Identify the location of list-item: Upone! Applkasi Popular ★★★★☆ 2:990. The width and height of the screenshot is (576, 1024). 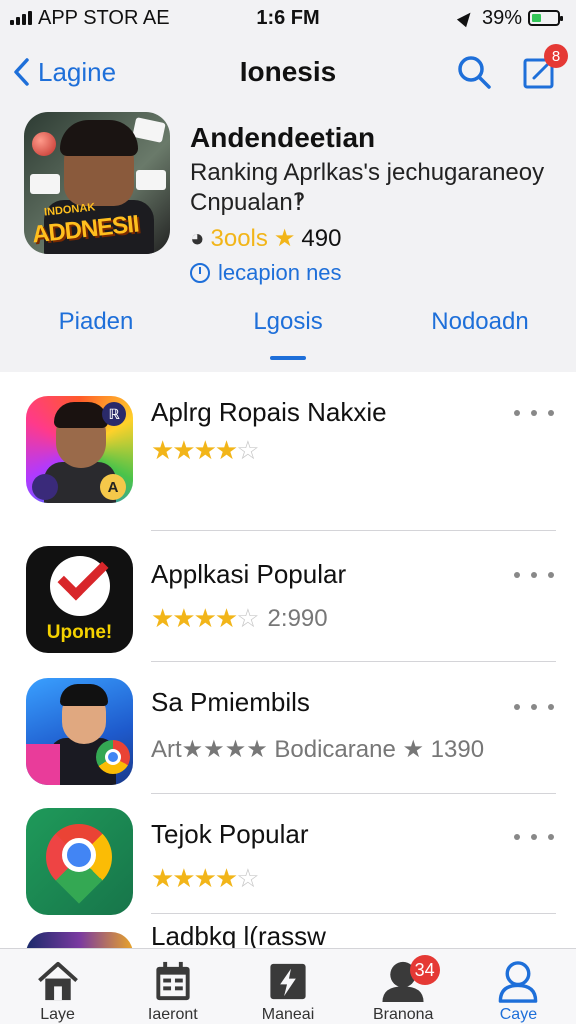
(288, 611).